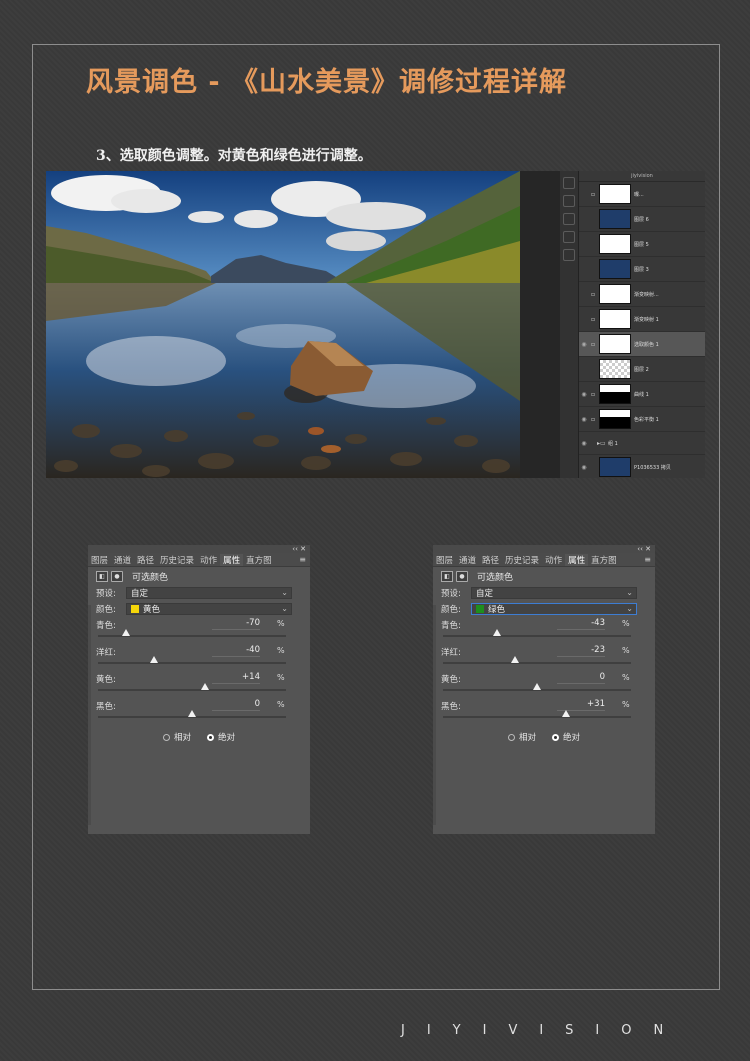 This screenshot has width=750, height=1061. Describe the element at coordinates (642, 369) in the screenshot. I see `layer-row: 图层 2` at that location.